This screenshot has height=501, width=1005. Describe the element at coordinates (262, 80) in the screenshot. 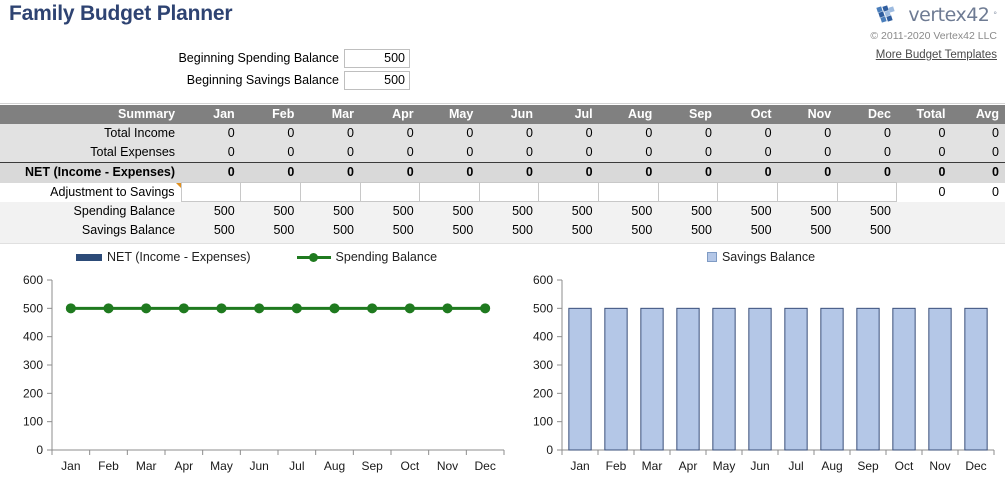

I see `beginning-savings-balance-label: Beginning Savings Balance` at that location.